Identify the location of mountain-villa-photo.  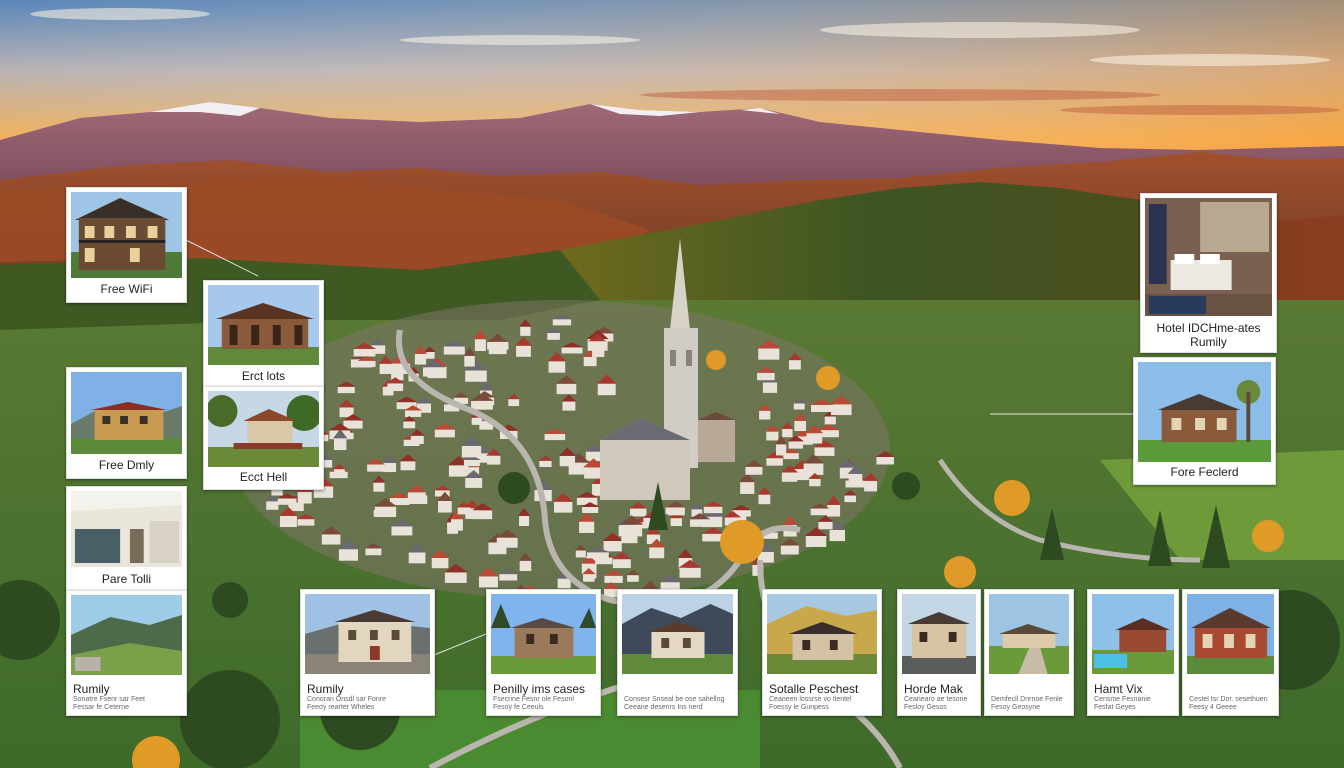
(677, 634).